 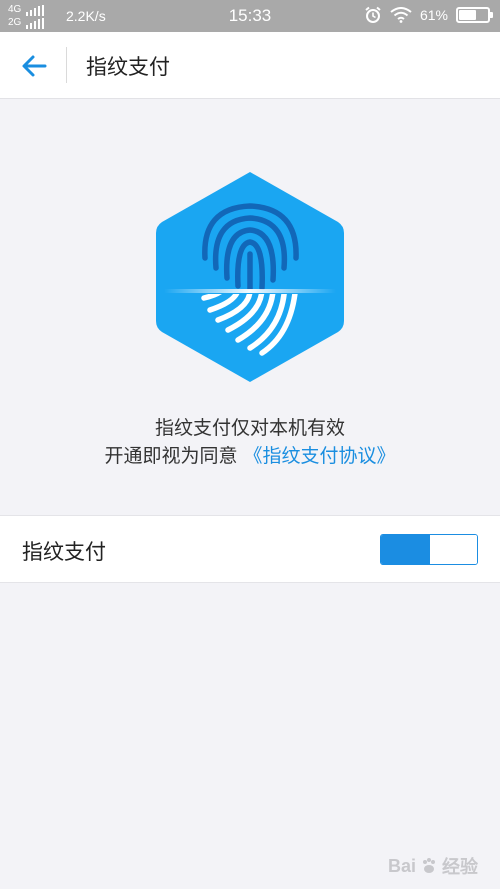 I want to click on toggle-knob, so click(x=453, y=549).